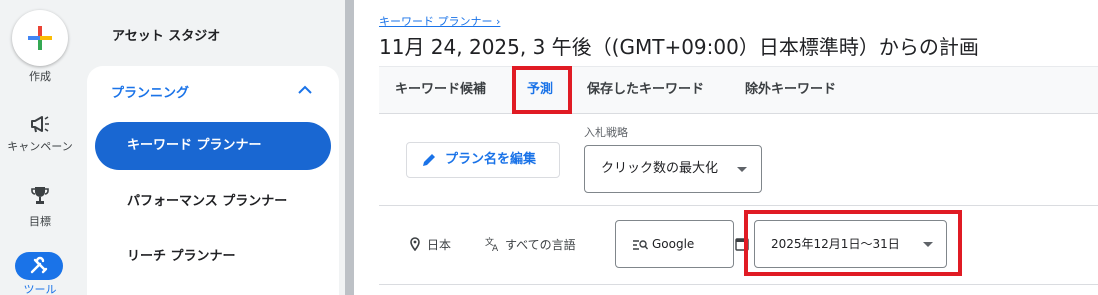 The width and height of the screenshot is (1098, 295). Describe the element at coordinates (853, 243) in the screenshot. I see `date-range-highlight` at that location.